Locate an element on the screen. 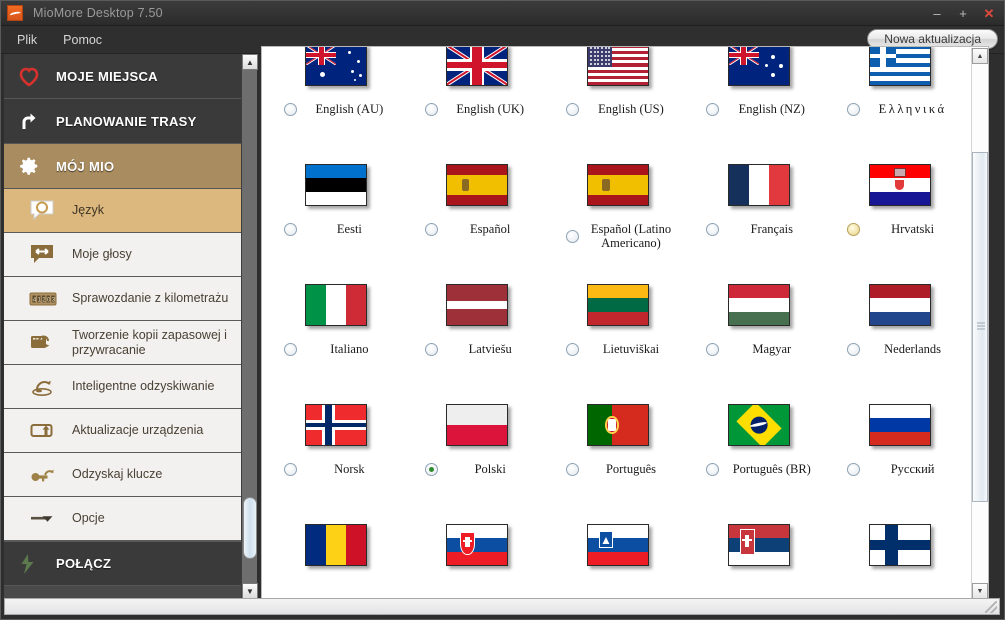  language-option: Polski is located at coordinates (477, 442).